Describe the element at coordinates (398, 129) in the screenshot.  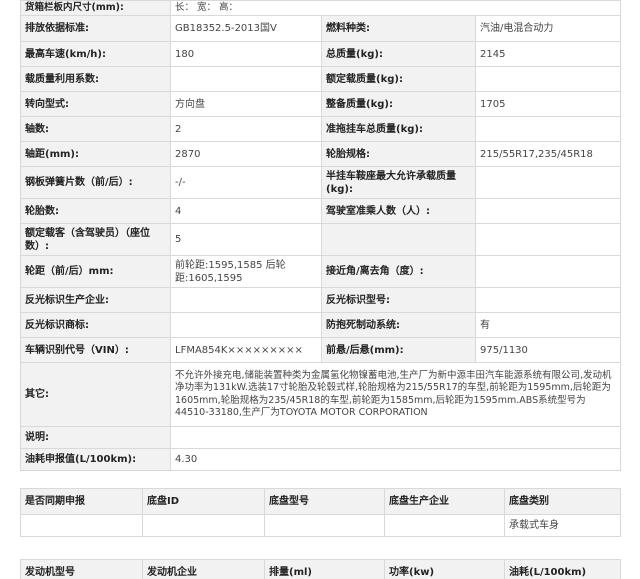
I see `spec-label: 准拖挂车总质量(kg):` at that location.